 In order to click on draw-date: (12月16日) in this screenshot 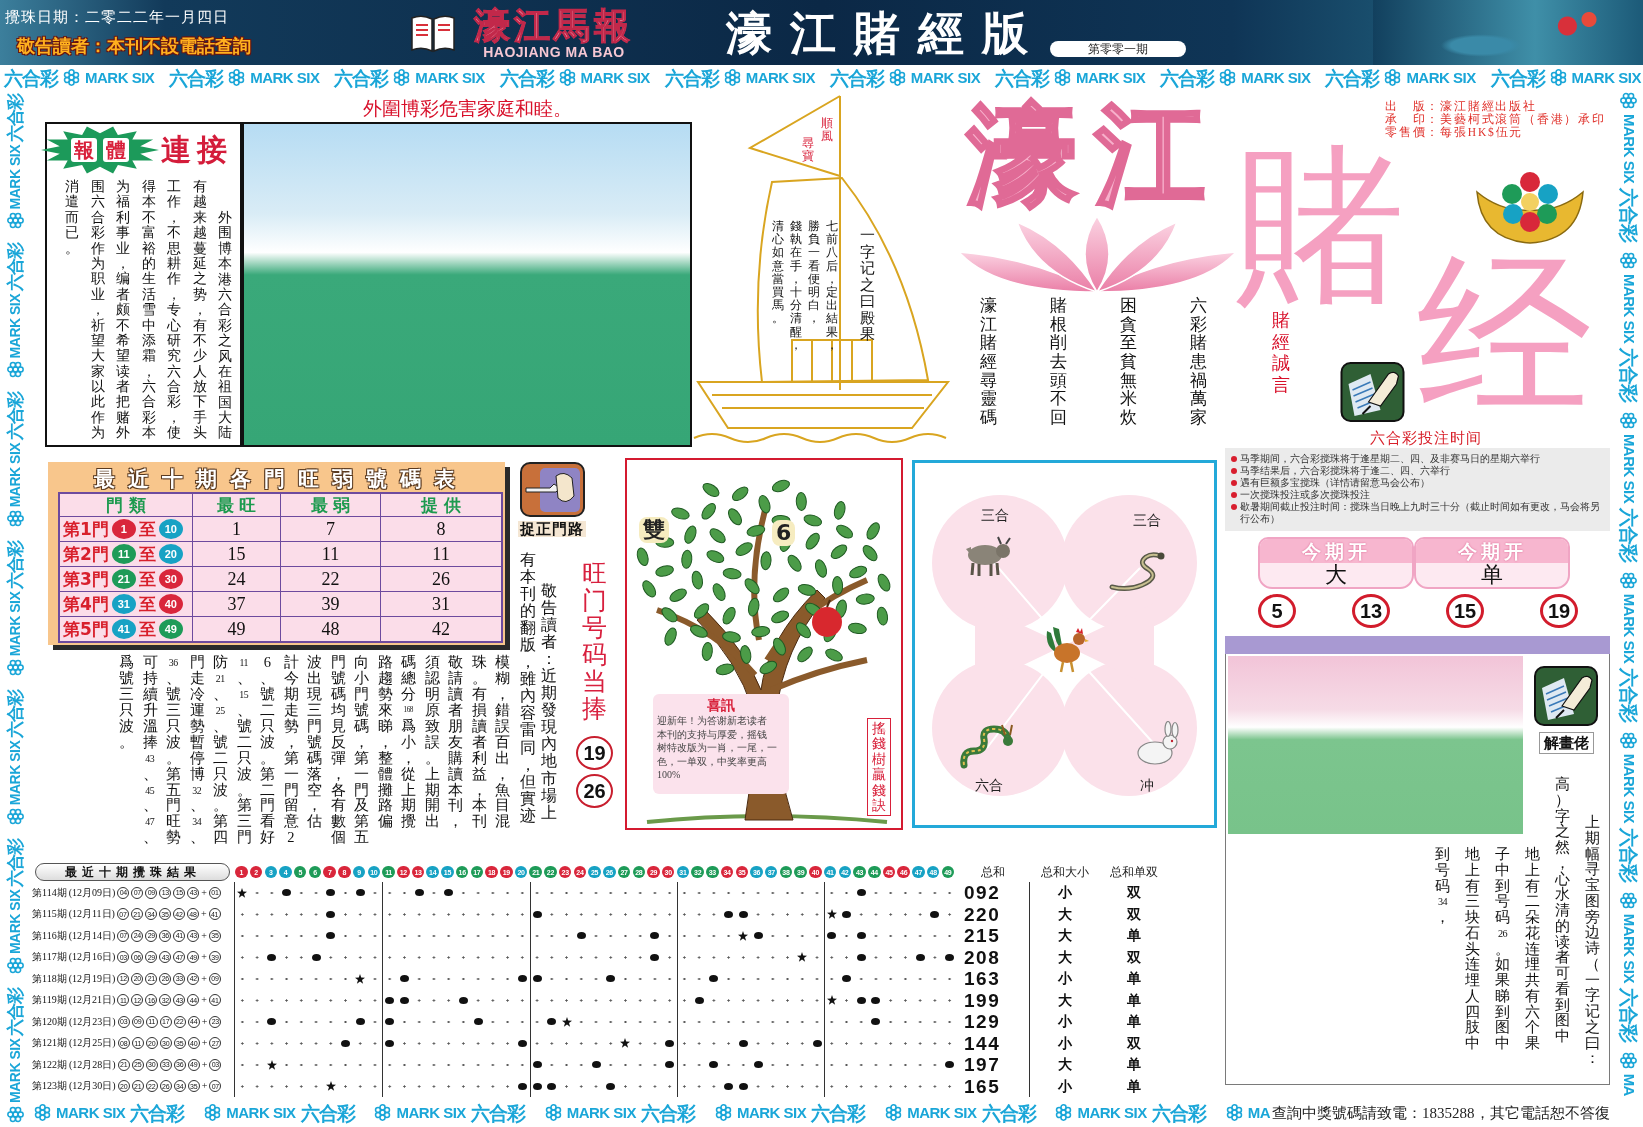, I will do `click(92, 957)`.